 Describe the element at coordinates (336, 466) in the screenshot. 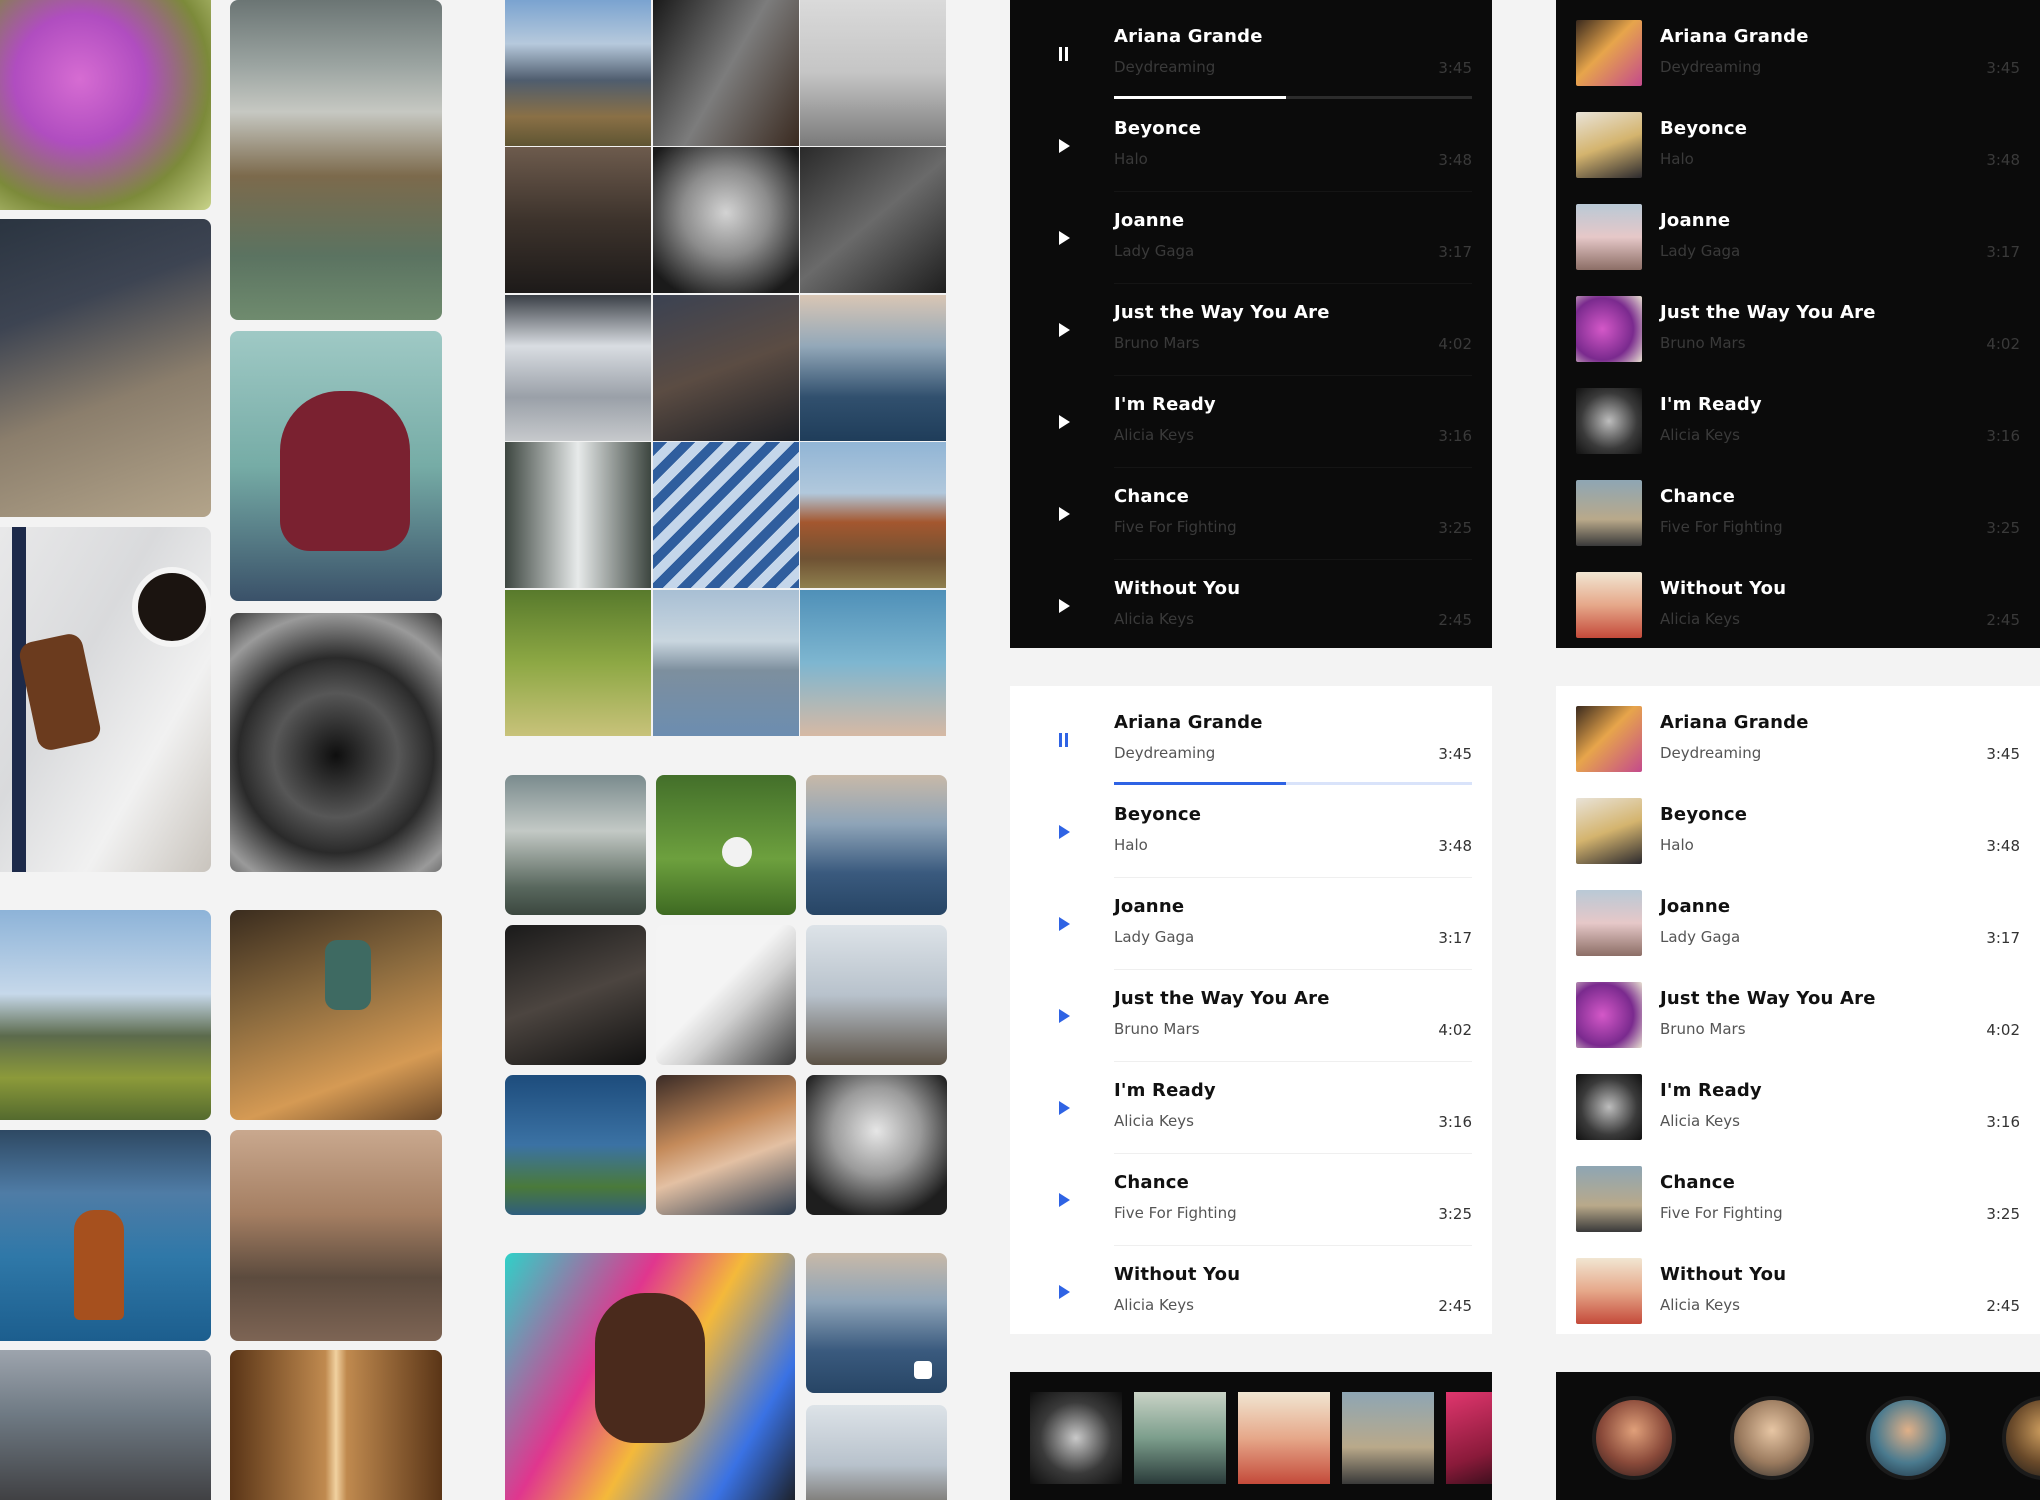

I see `photo-red-hair` at that location.